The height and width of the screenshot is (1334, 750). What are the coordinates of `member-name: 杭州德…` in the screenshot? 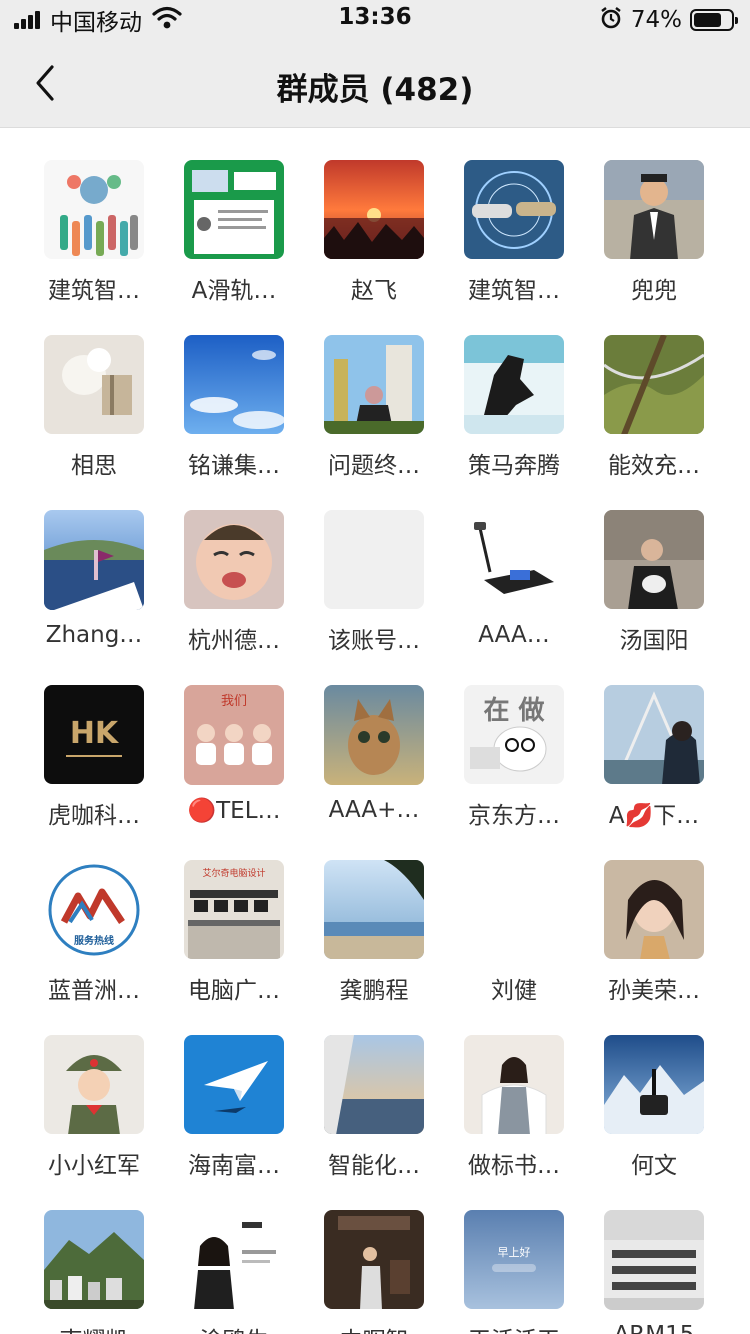 It's located at (234, 641).